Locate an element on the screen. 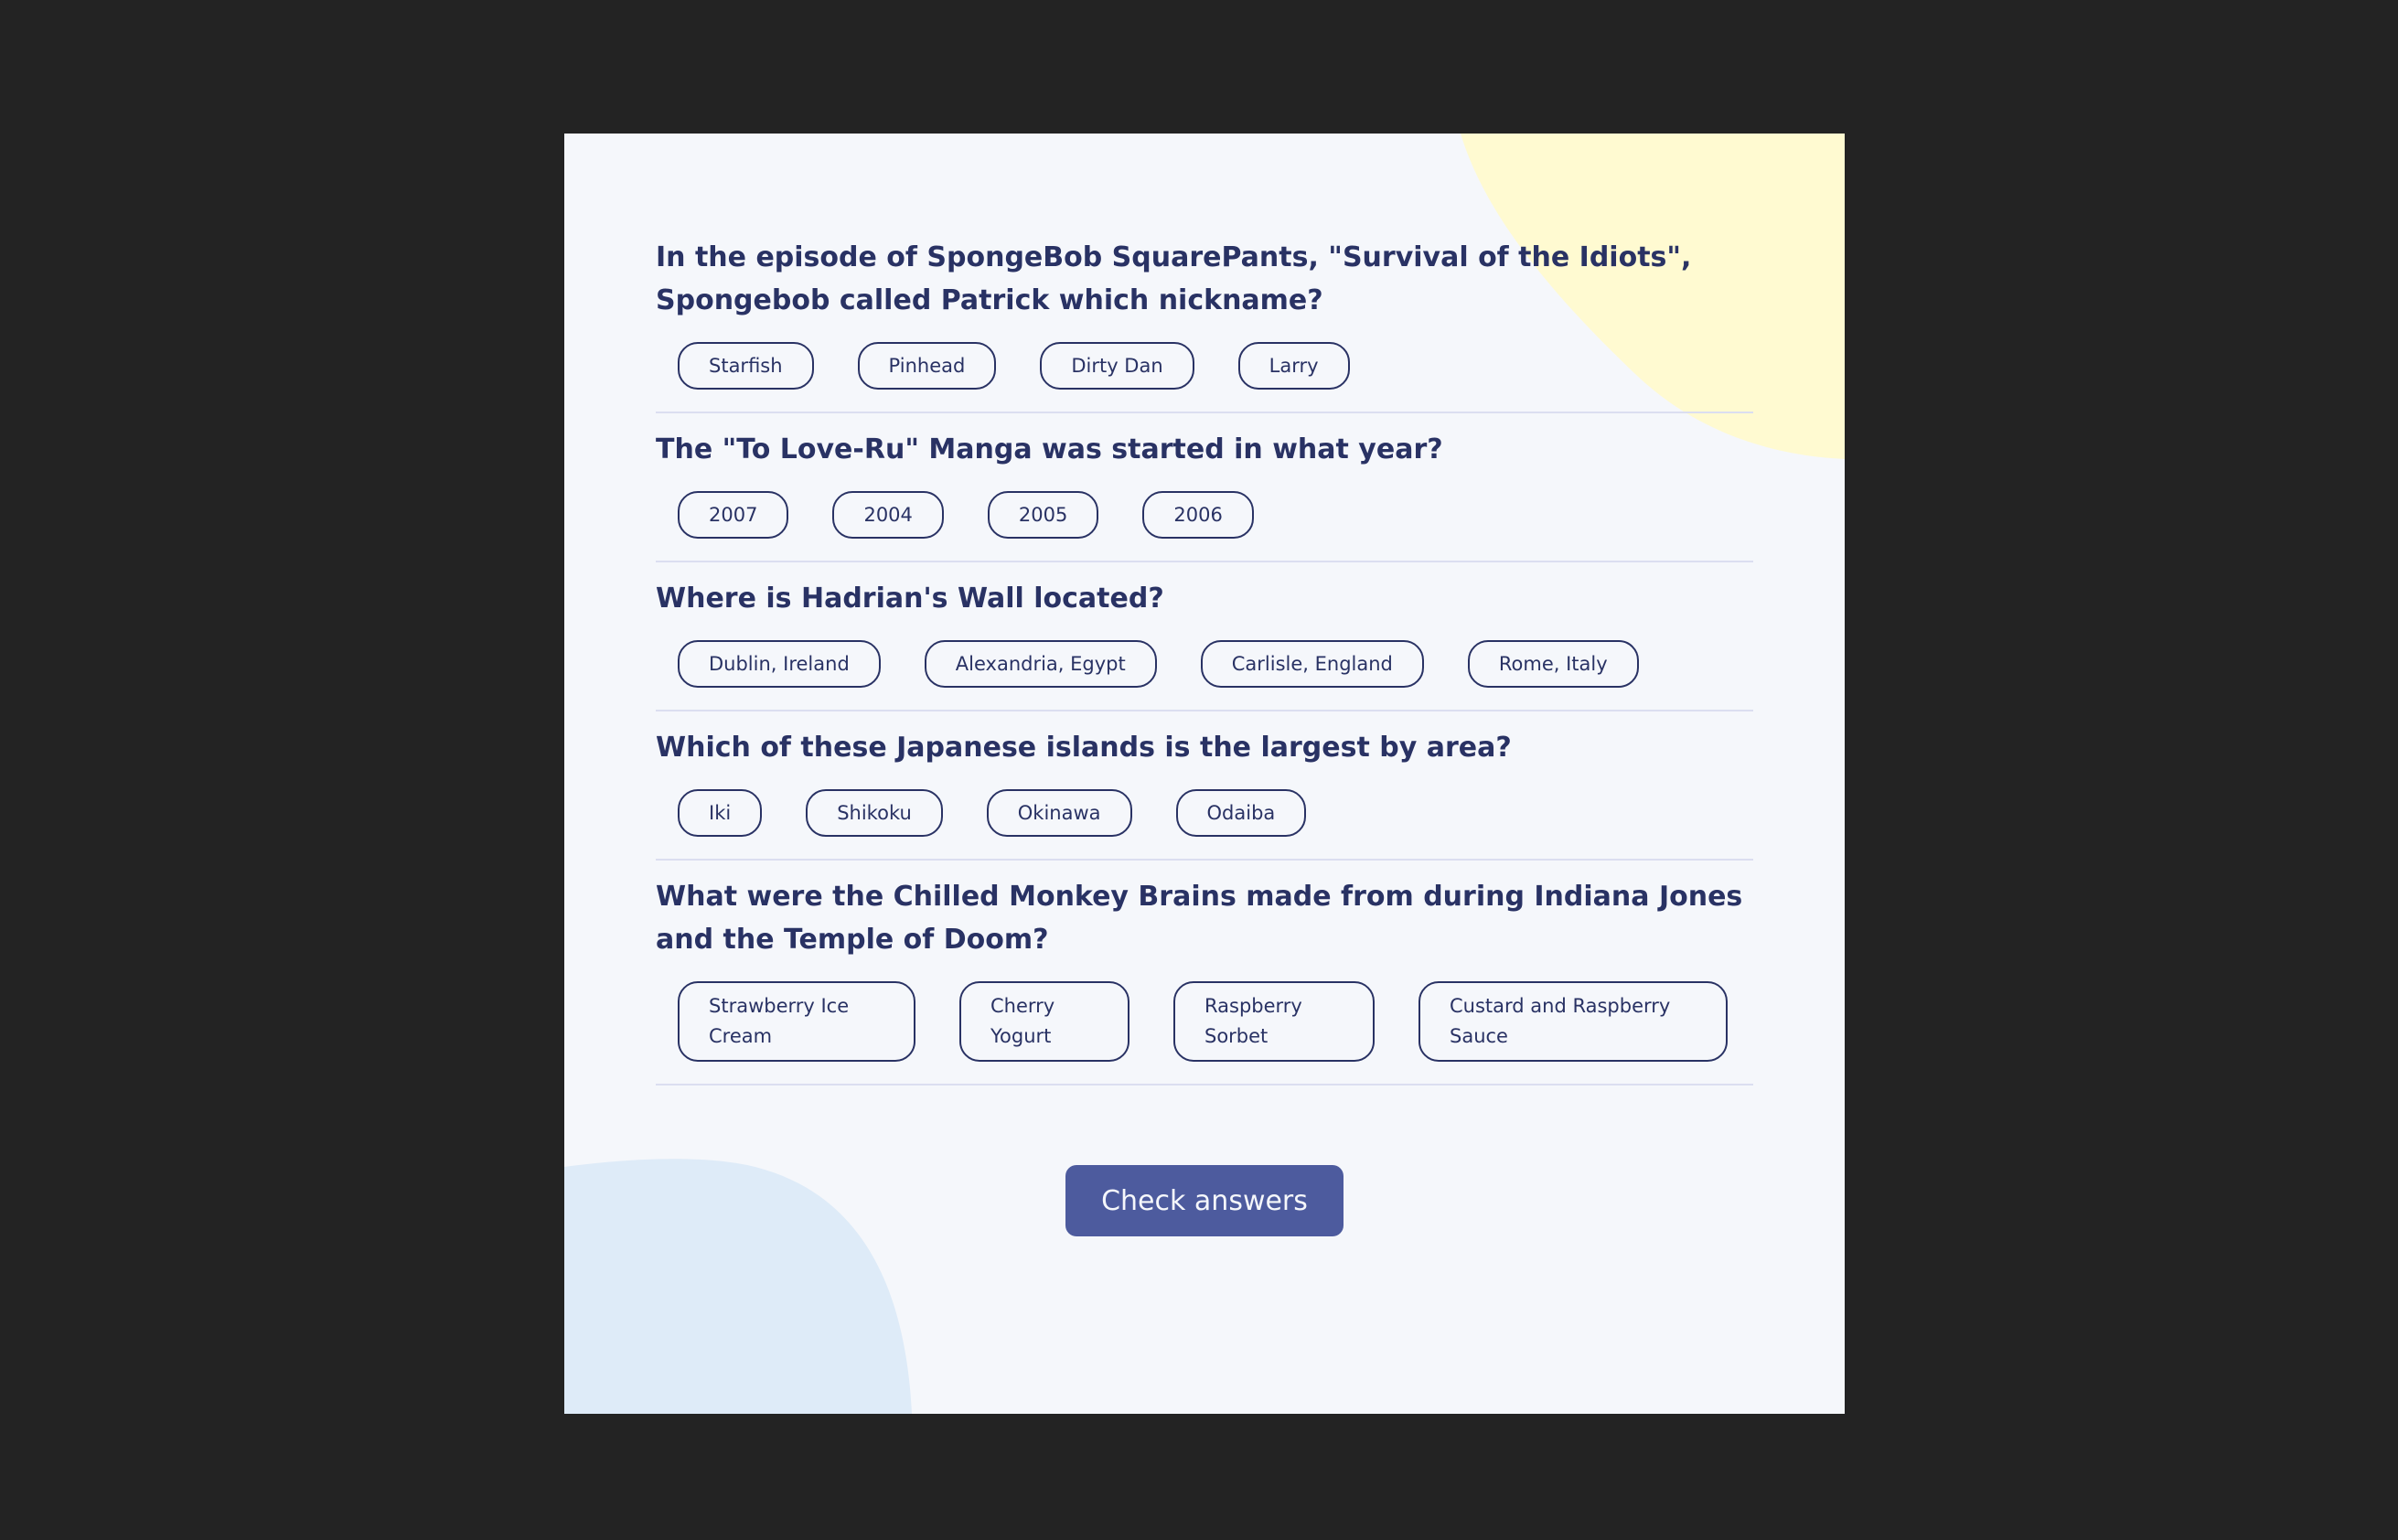 Image resolution: width=2398 pixels, height=1540 pixels. answer-option: Alexandria, Egypt is located at coordinates (1041, 664).